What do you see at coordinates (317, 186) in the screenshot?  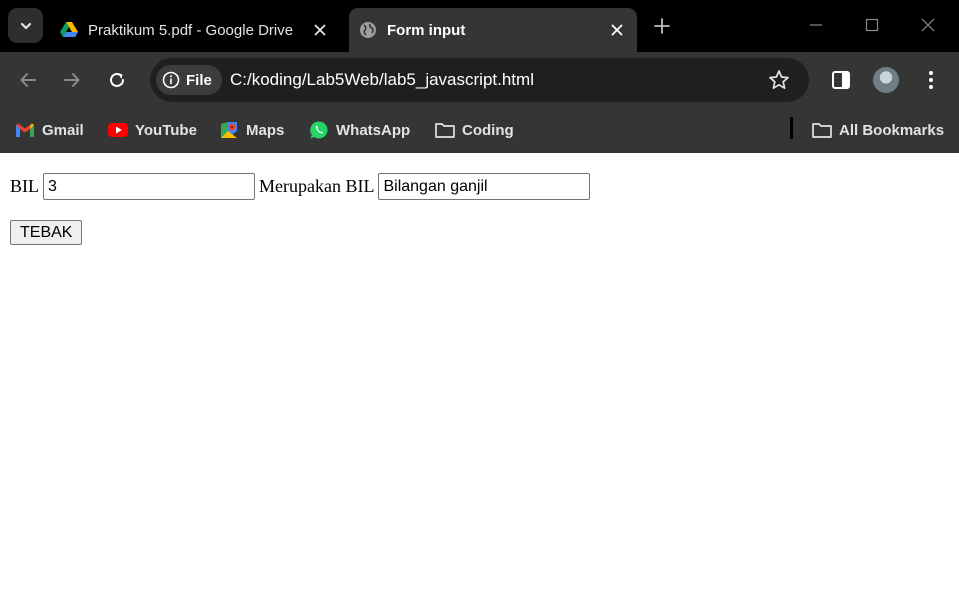 I see `result-label: Merupakan BIL` at bounding box center [317, 186].